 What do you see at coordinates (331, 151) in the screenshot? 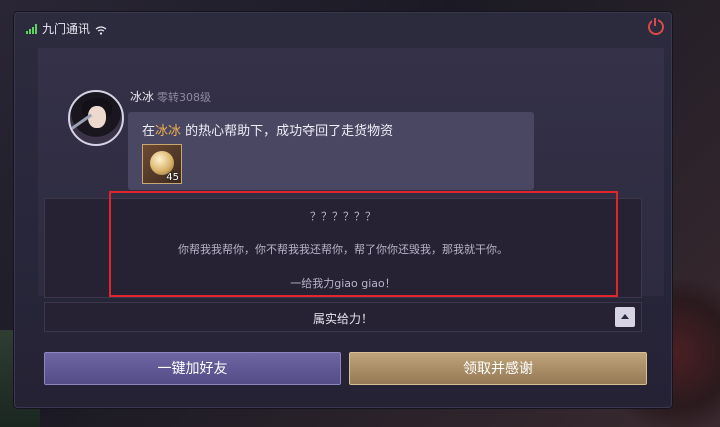
I see `message-bubble: 在冰冰 的热心帮助下，成功夺回了走货物资 45` at bounding box center [331, 151].